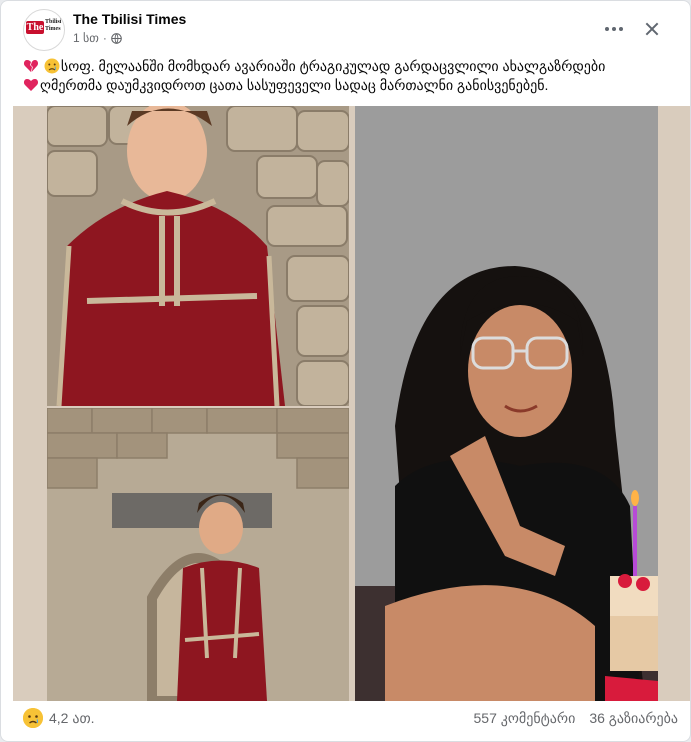 Image resolution: width=691 pixels, height=742 pixels. Describe the element at coordinates (652, 29) in the screenshot. I see `close-icon` at that location.